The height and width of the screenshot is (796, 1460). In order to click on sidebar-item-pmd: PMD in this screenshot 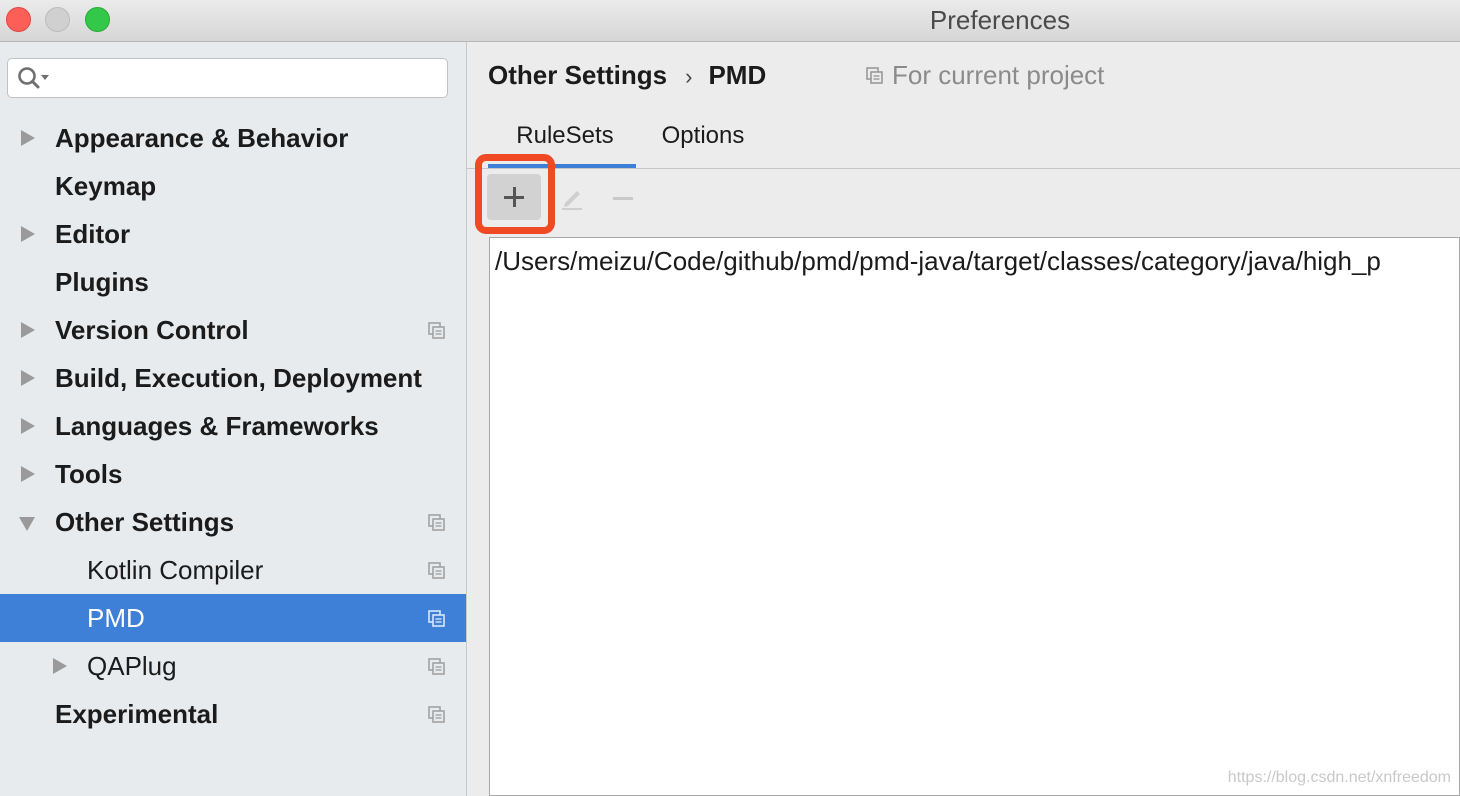, I will do `click(233, 618)`.